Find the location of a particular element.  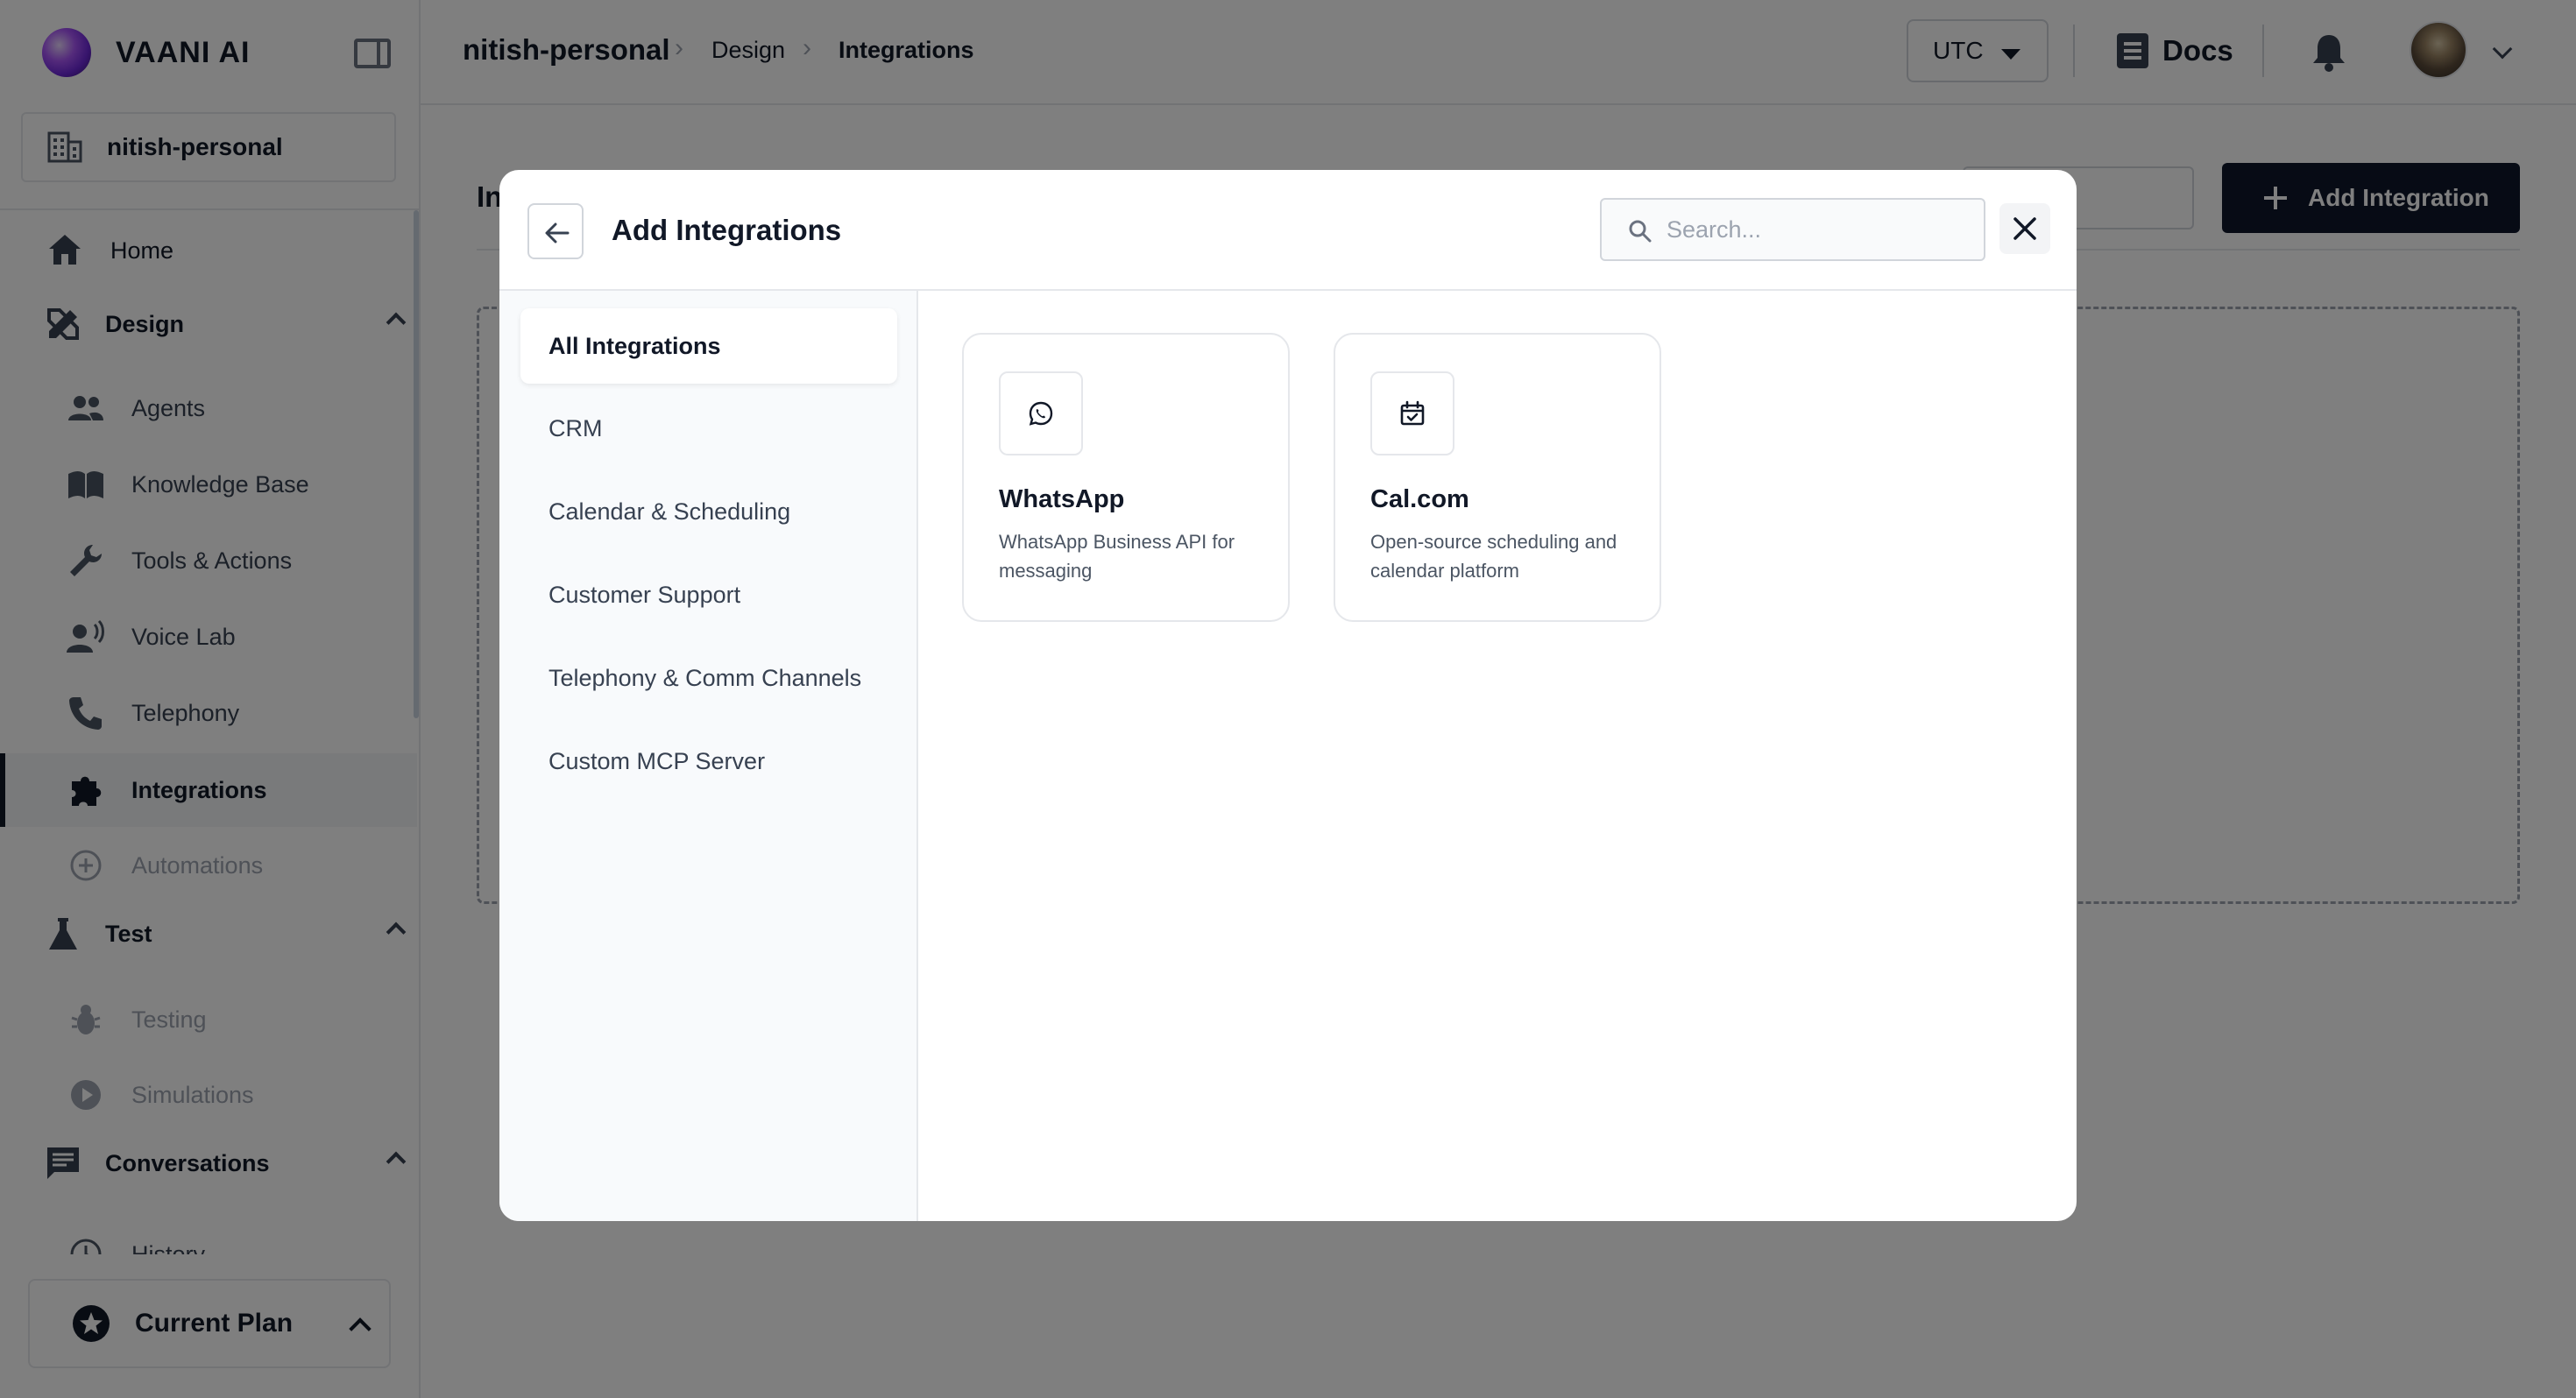

category-customer-support: Customer Support is located at coordinates (708, 594).